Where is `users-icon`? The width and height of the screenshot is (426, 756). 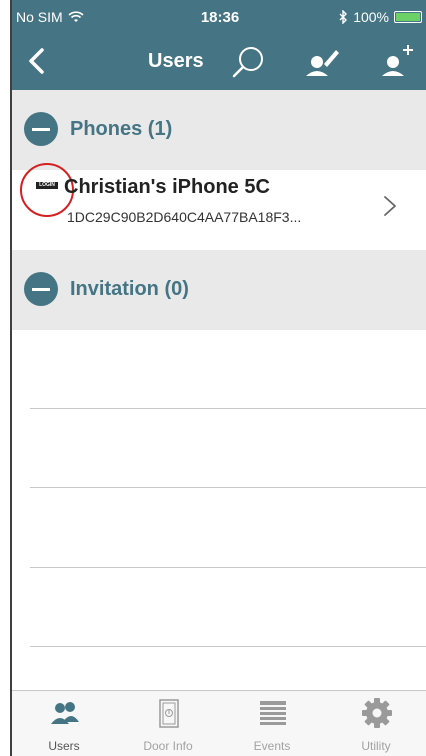 users-icon is located at coordinates (65, 713).